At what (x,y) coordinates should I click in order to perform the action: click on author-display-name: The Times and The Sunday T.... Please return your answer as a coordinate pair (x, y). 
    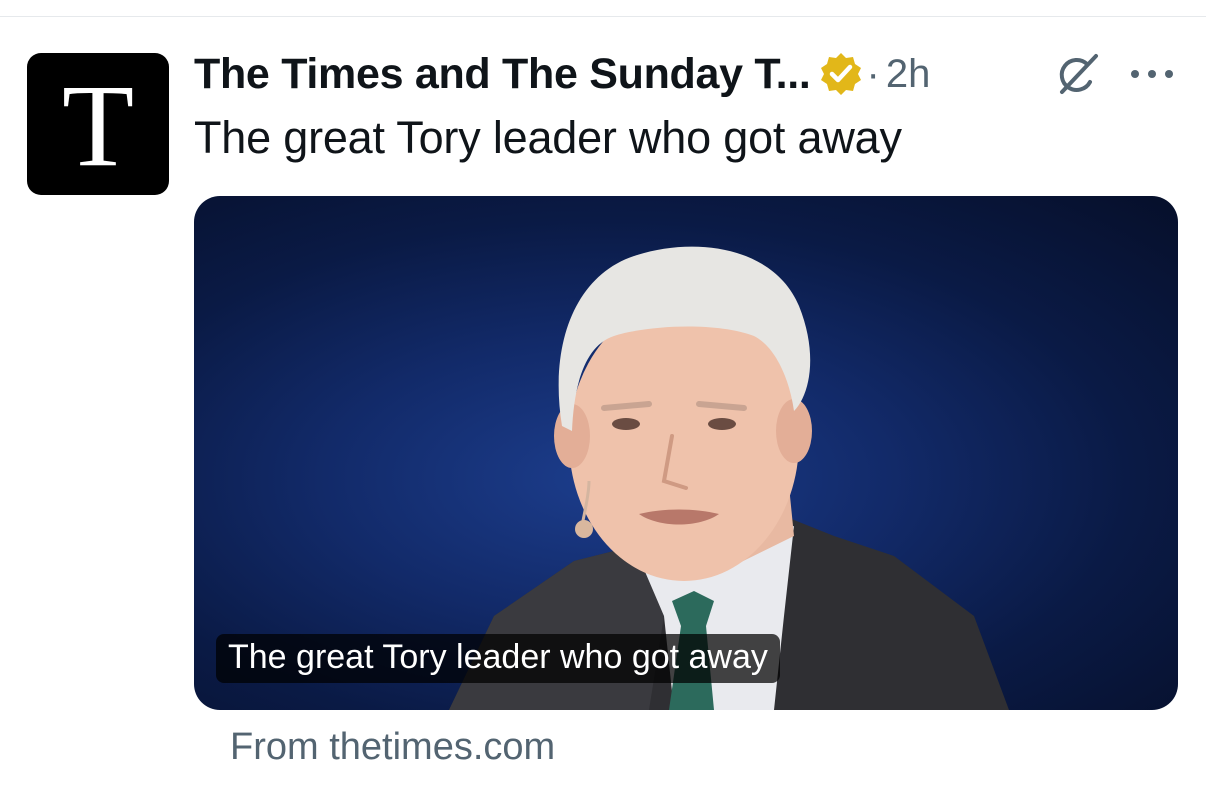
    Looking at the image, I should click on (502, 74).